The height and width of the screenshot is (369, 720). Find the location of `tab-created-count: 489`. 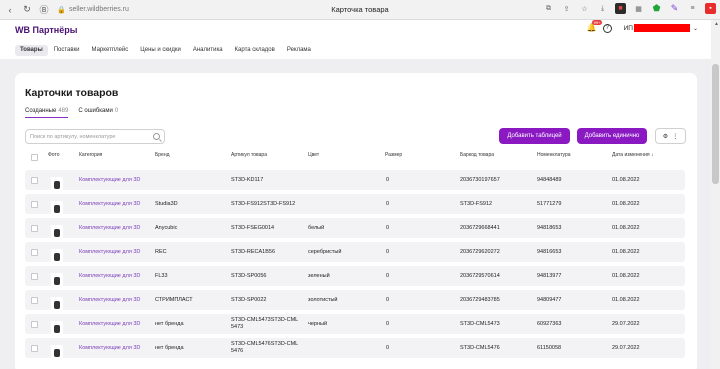

tab-created-count: 489 is located at coordinates (63, 111).